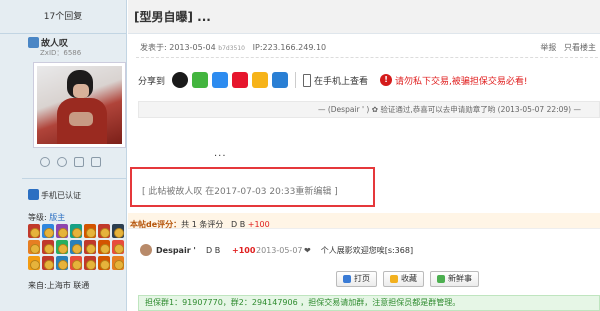  What do you see at coordinates (386, 80) in the screenshot?
I see `warning-icon: !` at bounding box center [386, 80].